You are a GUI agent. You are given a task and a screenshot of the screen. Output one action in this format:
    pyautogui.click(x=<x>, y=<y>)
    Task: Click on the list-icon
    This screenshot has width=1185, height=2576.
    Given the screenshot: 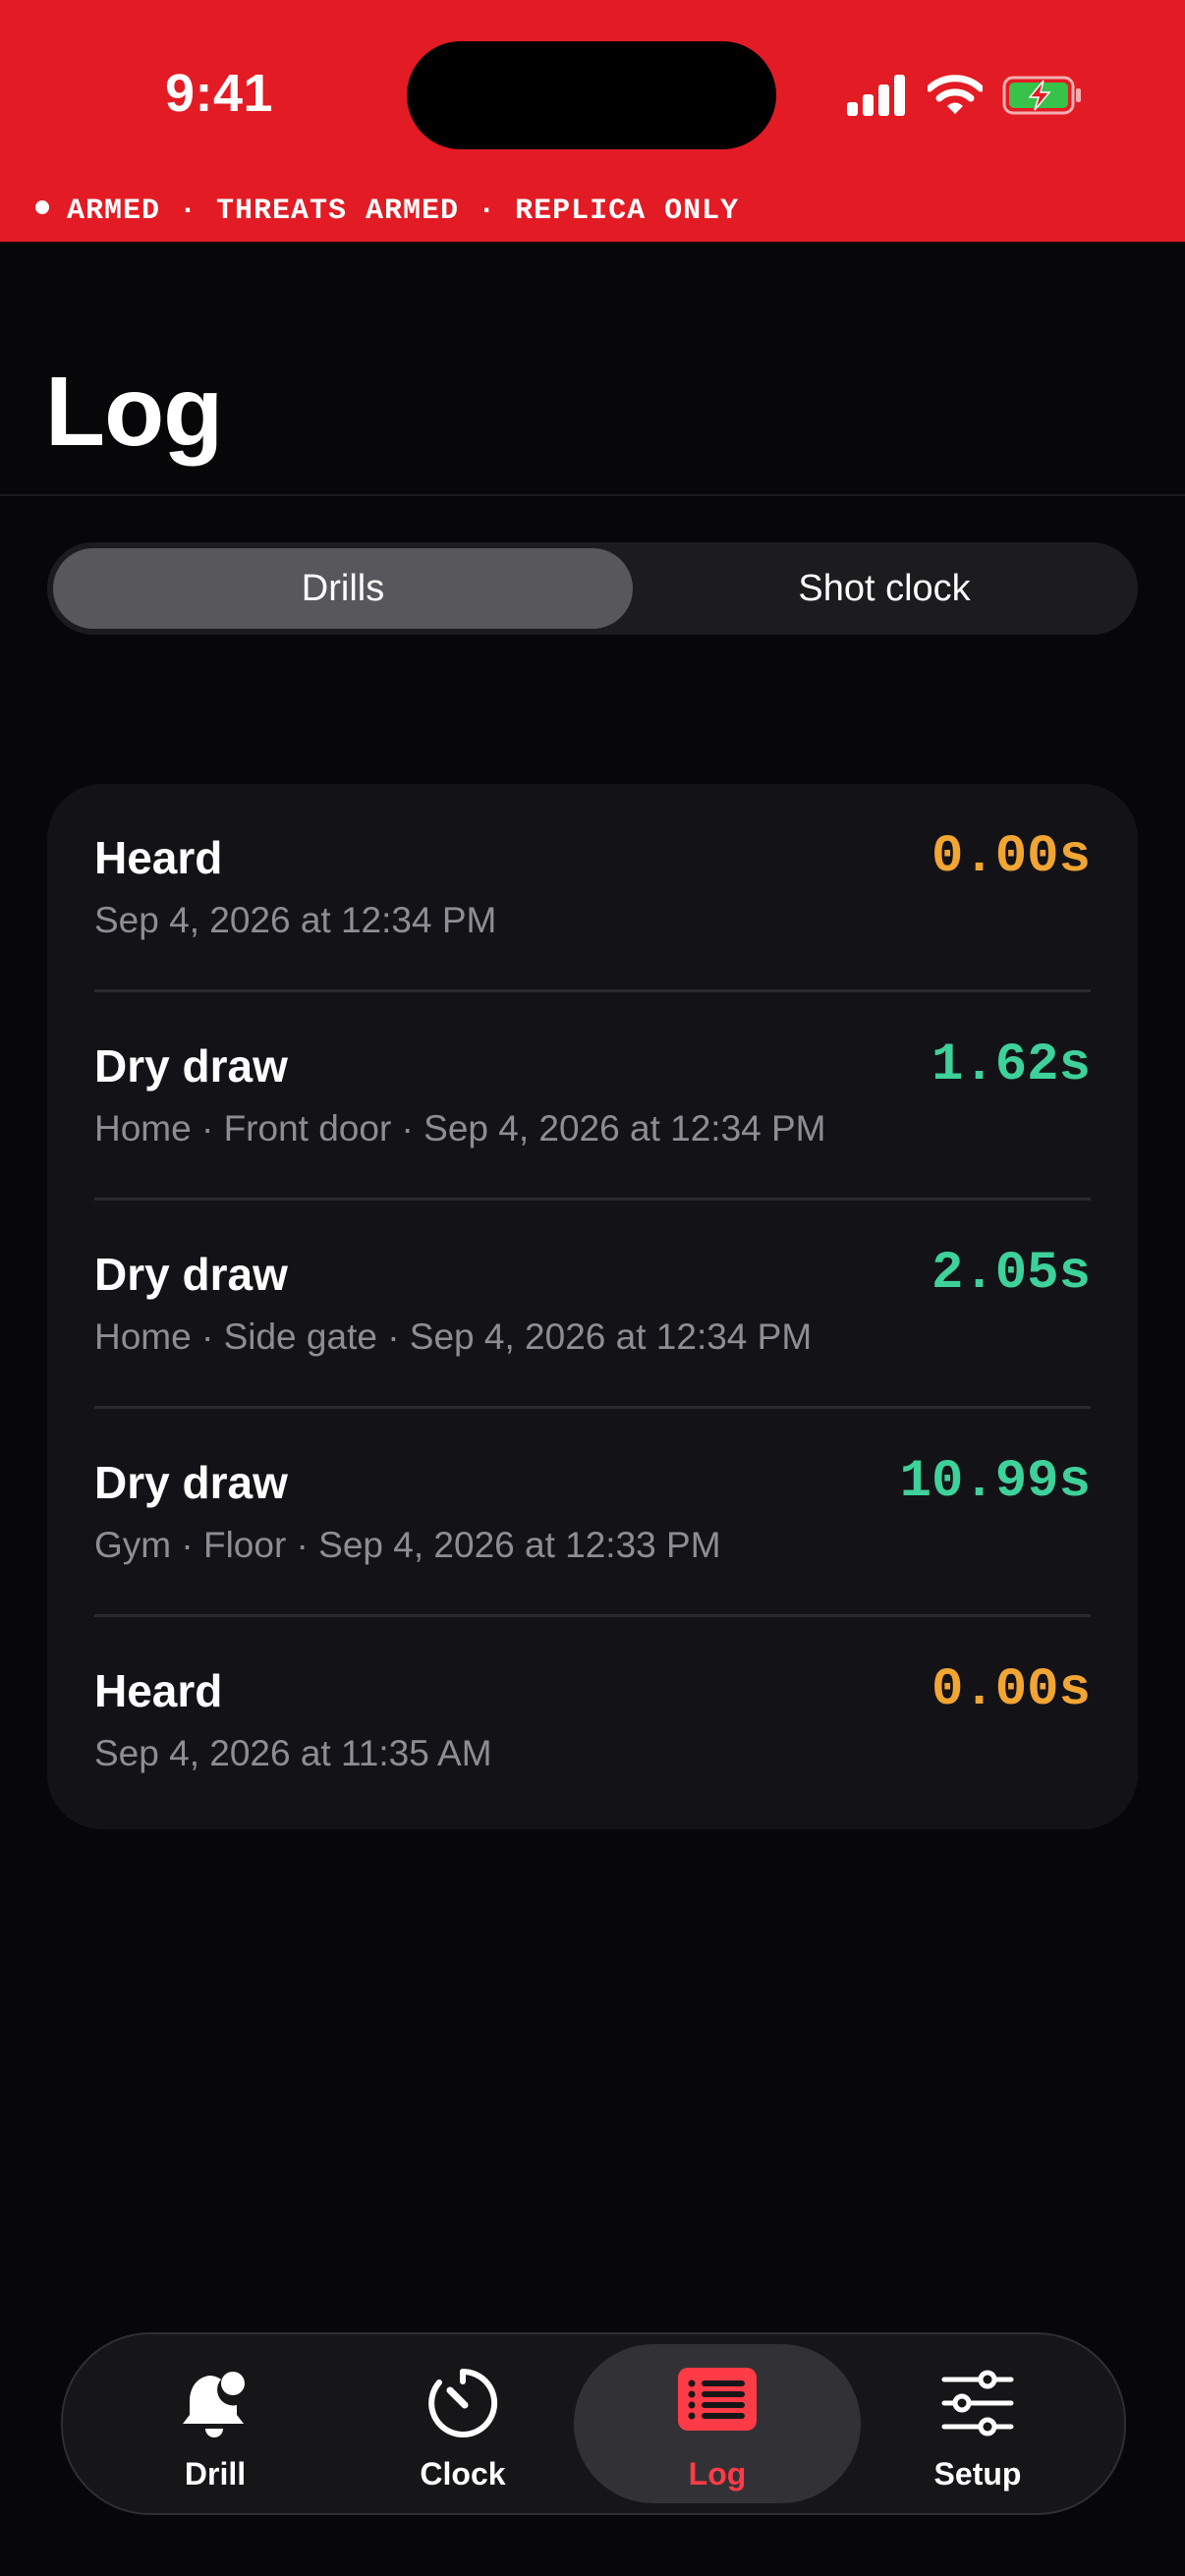 What is the action you would take?
    pyautogui.click(x=718, y=2403)
    